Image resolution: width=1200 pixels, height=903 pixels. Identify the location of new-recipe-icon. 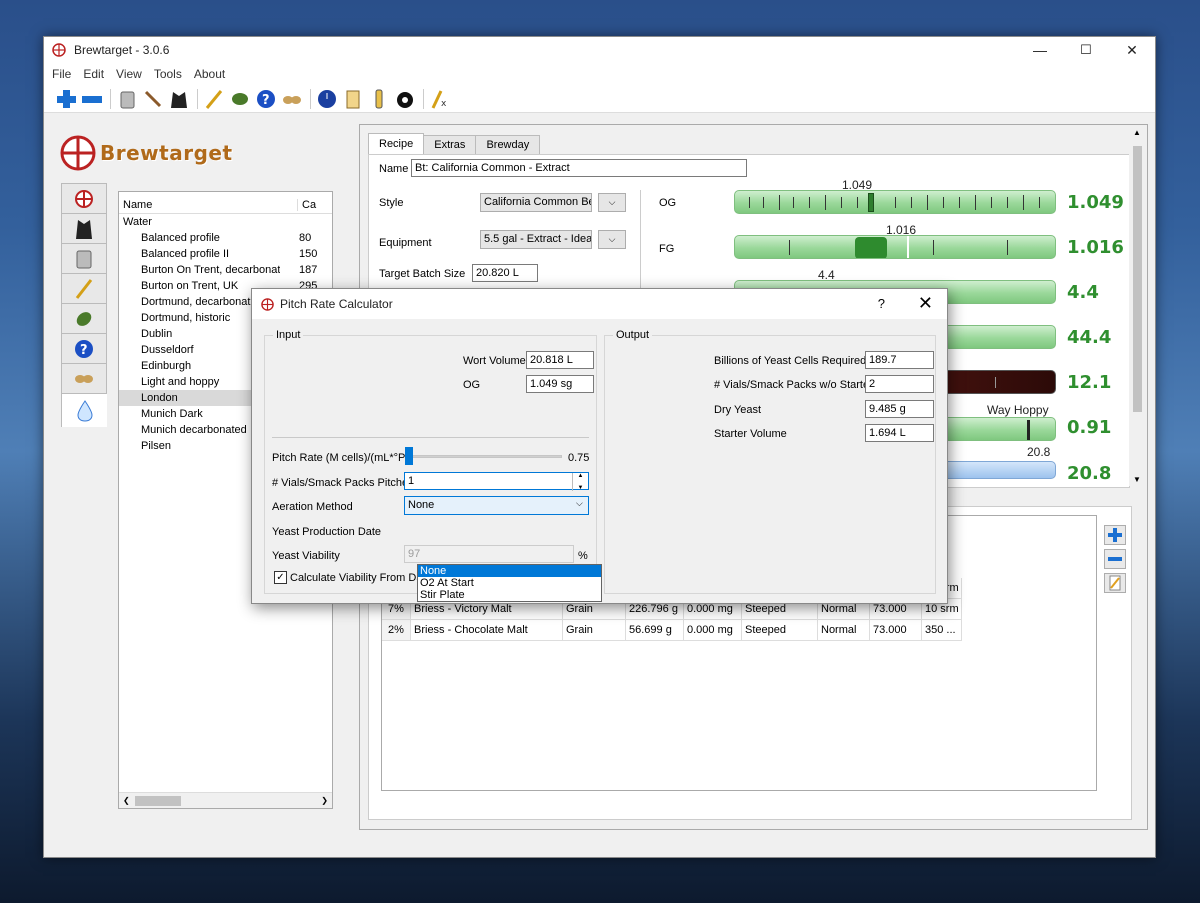
(66, 99).